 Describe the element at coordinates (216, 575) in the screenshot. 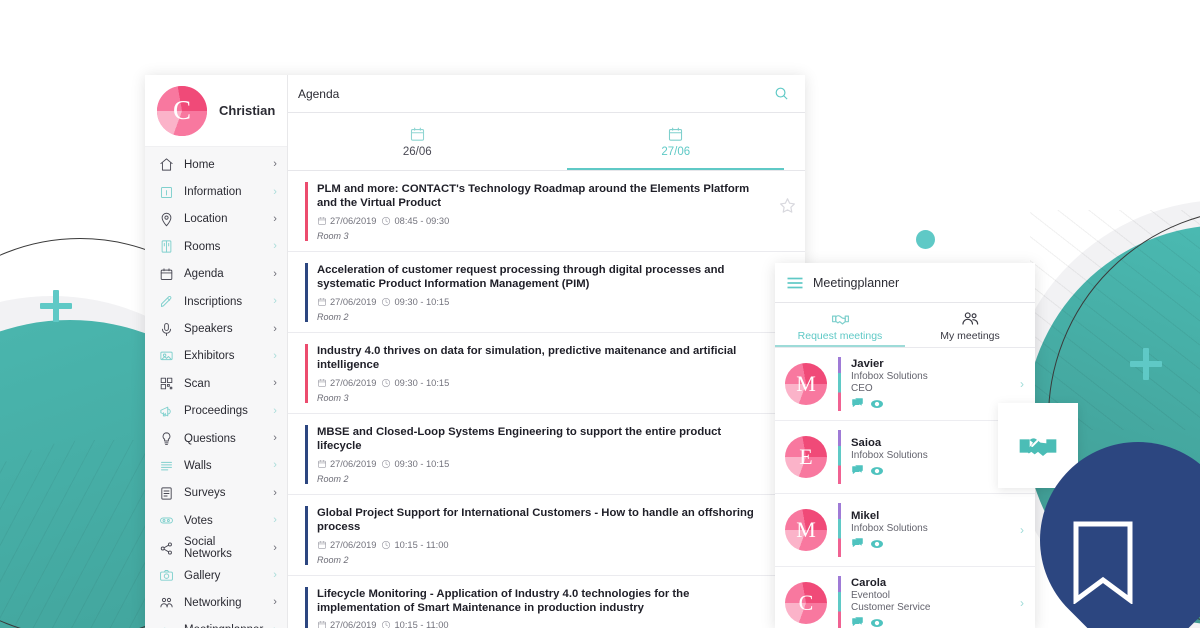

I see `sidebar-item-gallery: Gallery ›` at that location.